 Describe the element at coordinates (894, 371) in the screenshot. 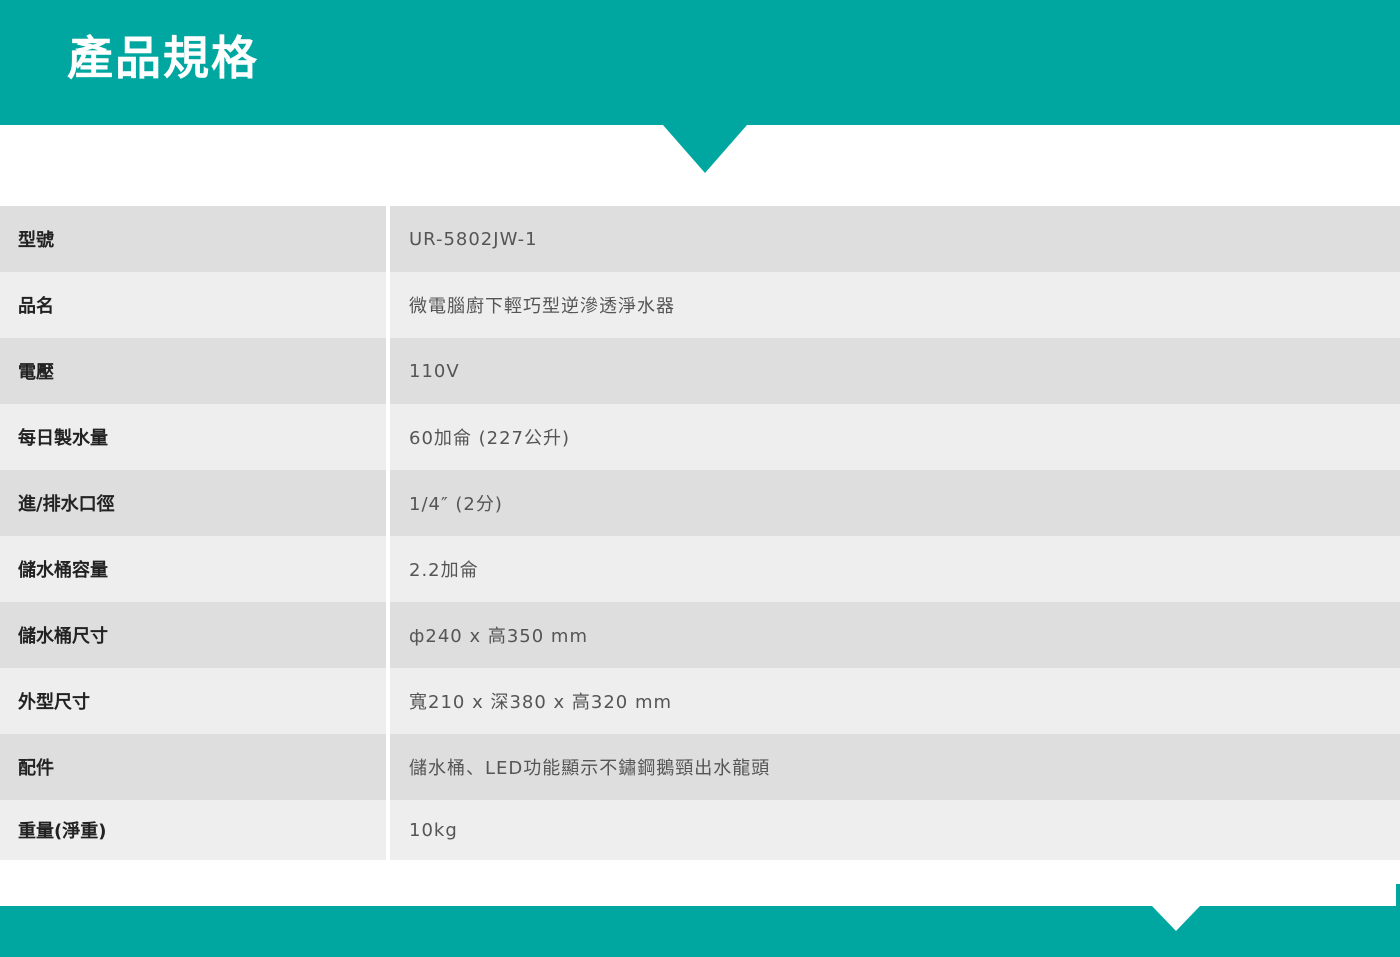

I see `spec-value: 110V` at that location.